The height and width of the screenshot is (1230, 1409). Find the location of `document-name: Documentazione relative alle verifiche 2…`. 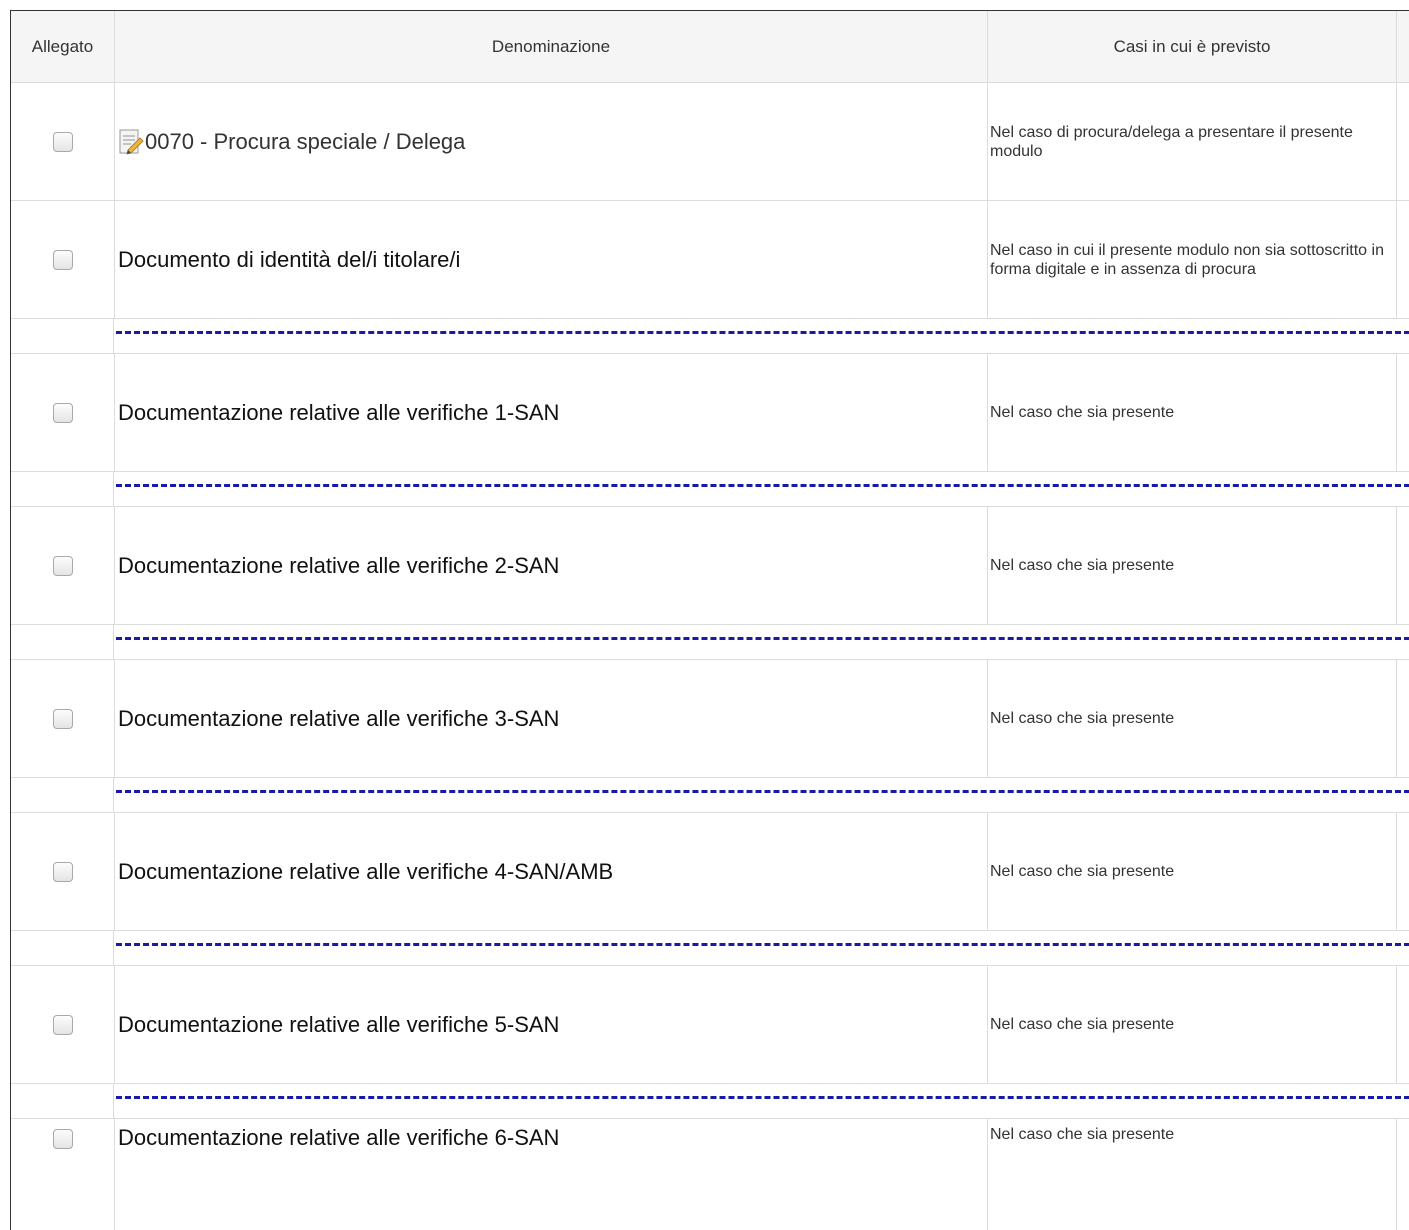

document-name: Documentazione relative alle verifiche 2… is located at coordinates (550, 565).